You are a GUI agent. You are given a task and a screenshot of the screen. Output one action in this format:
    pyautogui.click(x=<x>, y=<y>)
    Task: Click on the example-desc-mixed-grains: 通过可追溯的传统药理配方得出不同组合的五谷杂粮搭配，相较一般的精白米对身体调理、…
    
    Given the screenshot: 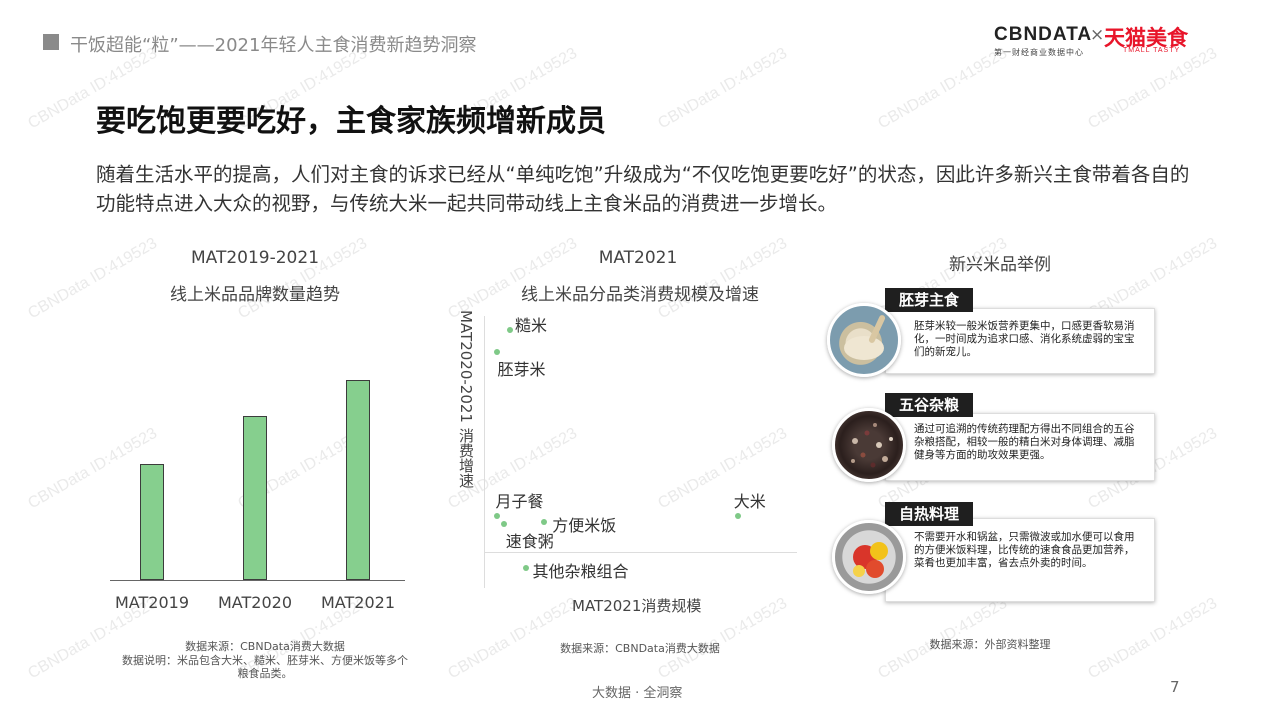 What is the action you would take?
    pyautogui.click(x=1024, y=442)
    